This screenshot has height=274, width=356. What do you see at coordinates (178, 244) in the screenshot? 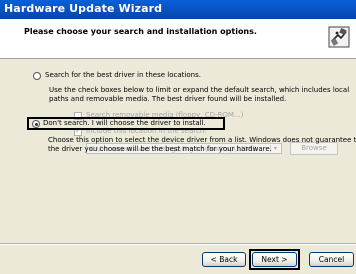
I see `footer-divider` at bounding box center [178, 244].